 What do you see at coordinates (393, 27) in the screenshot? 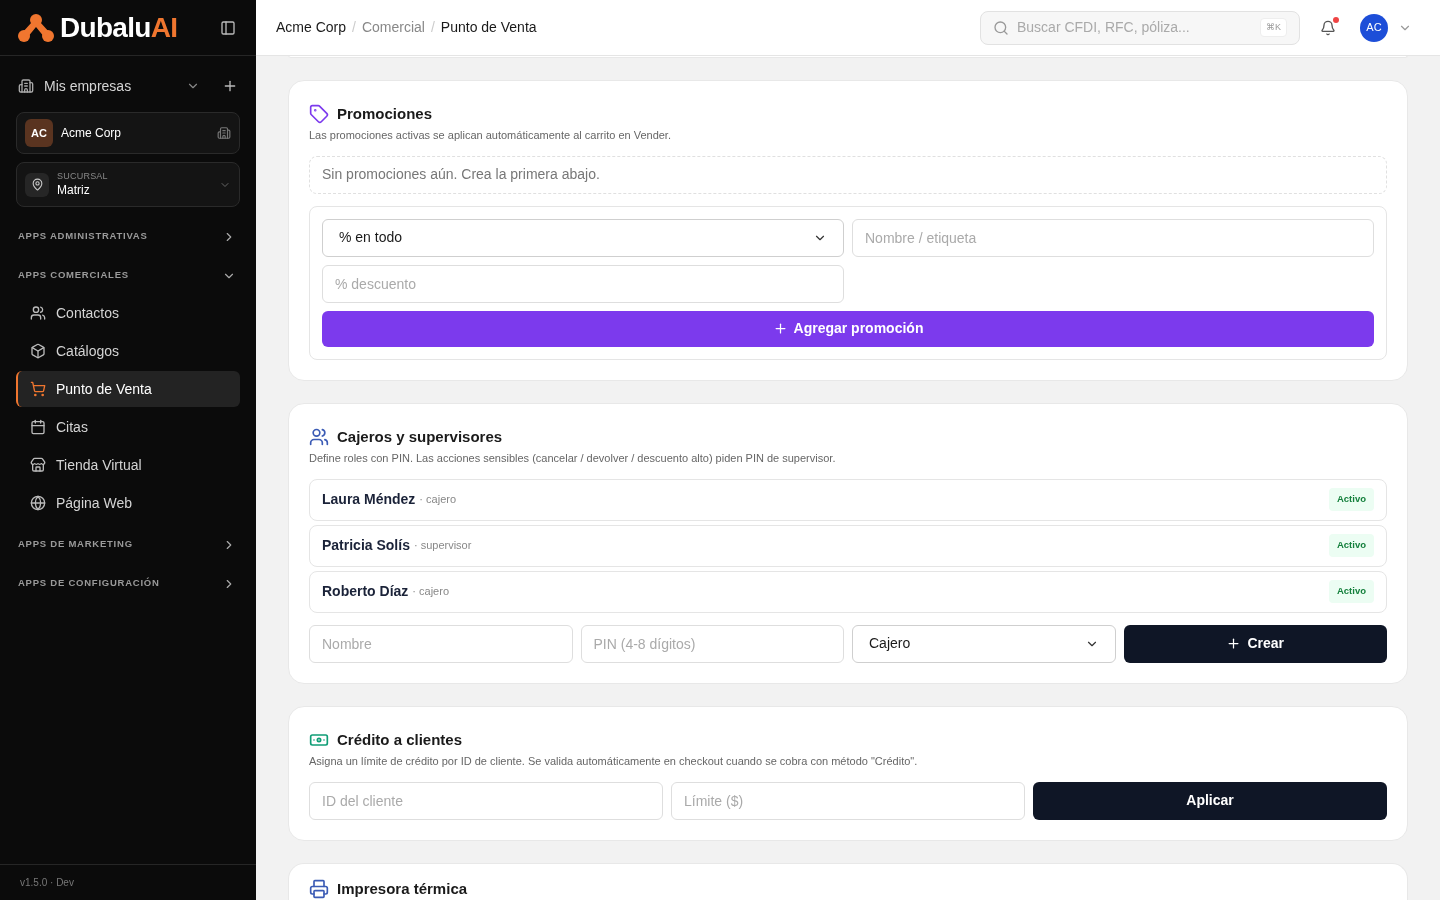
I see `breadcrumb-item: Comercial` at bounding box center [393, 27].